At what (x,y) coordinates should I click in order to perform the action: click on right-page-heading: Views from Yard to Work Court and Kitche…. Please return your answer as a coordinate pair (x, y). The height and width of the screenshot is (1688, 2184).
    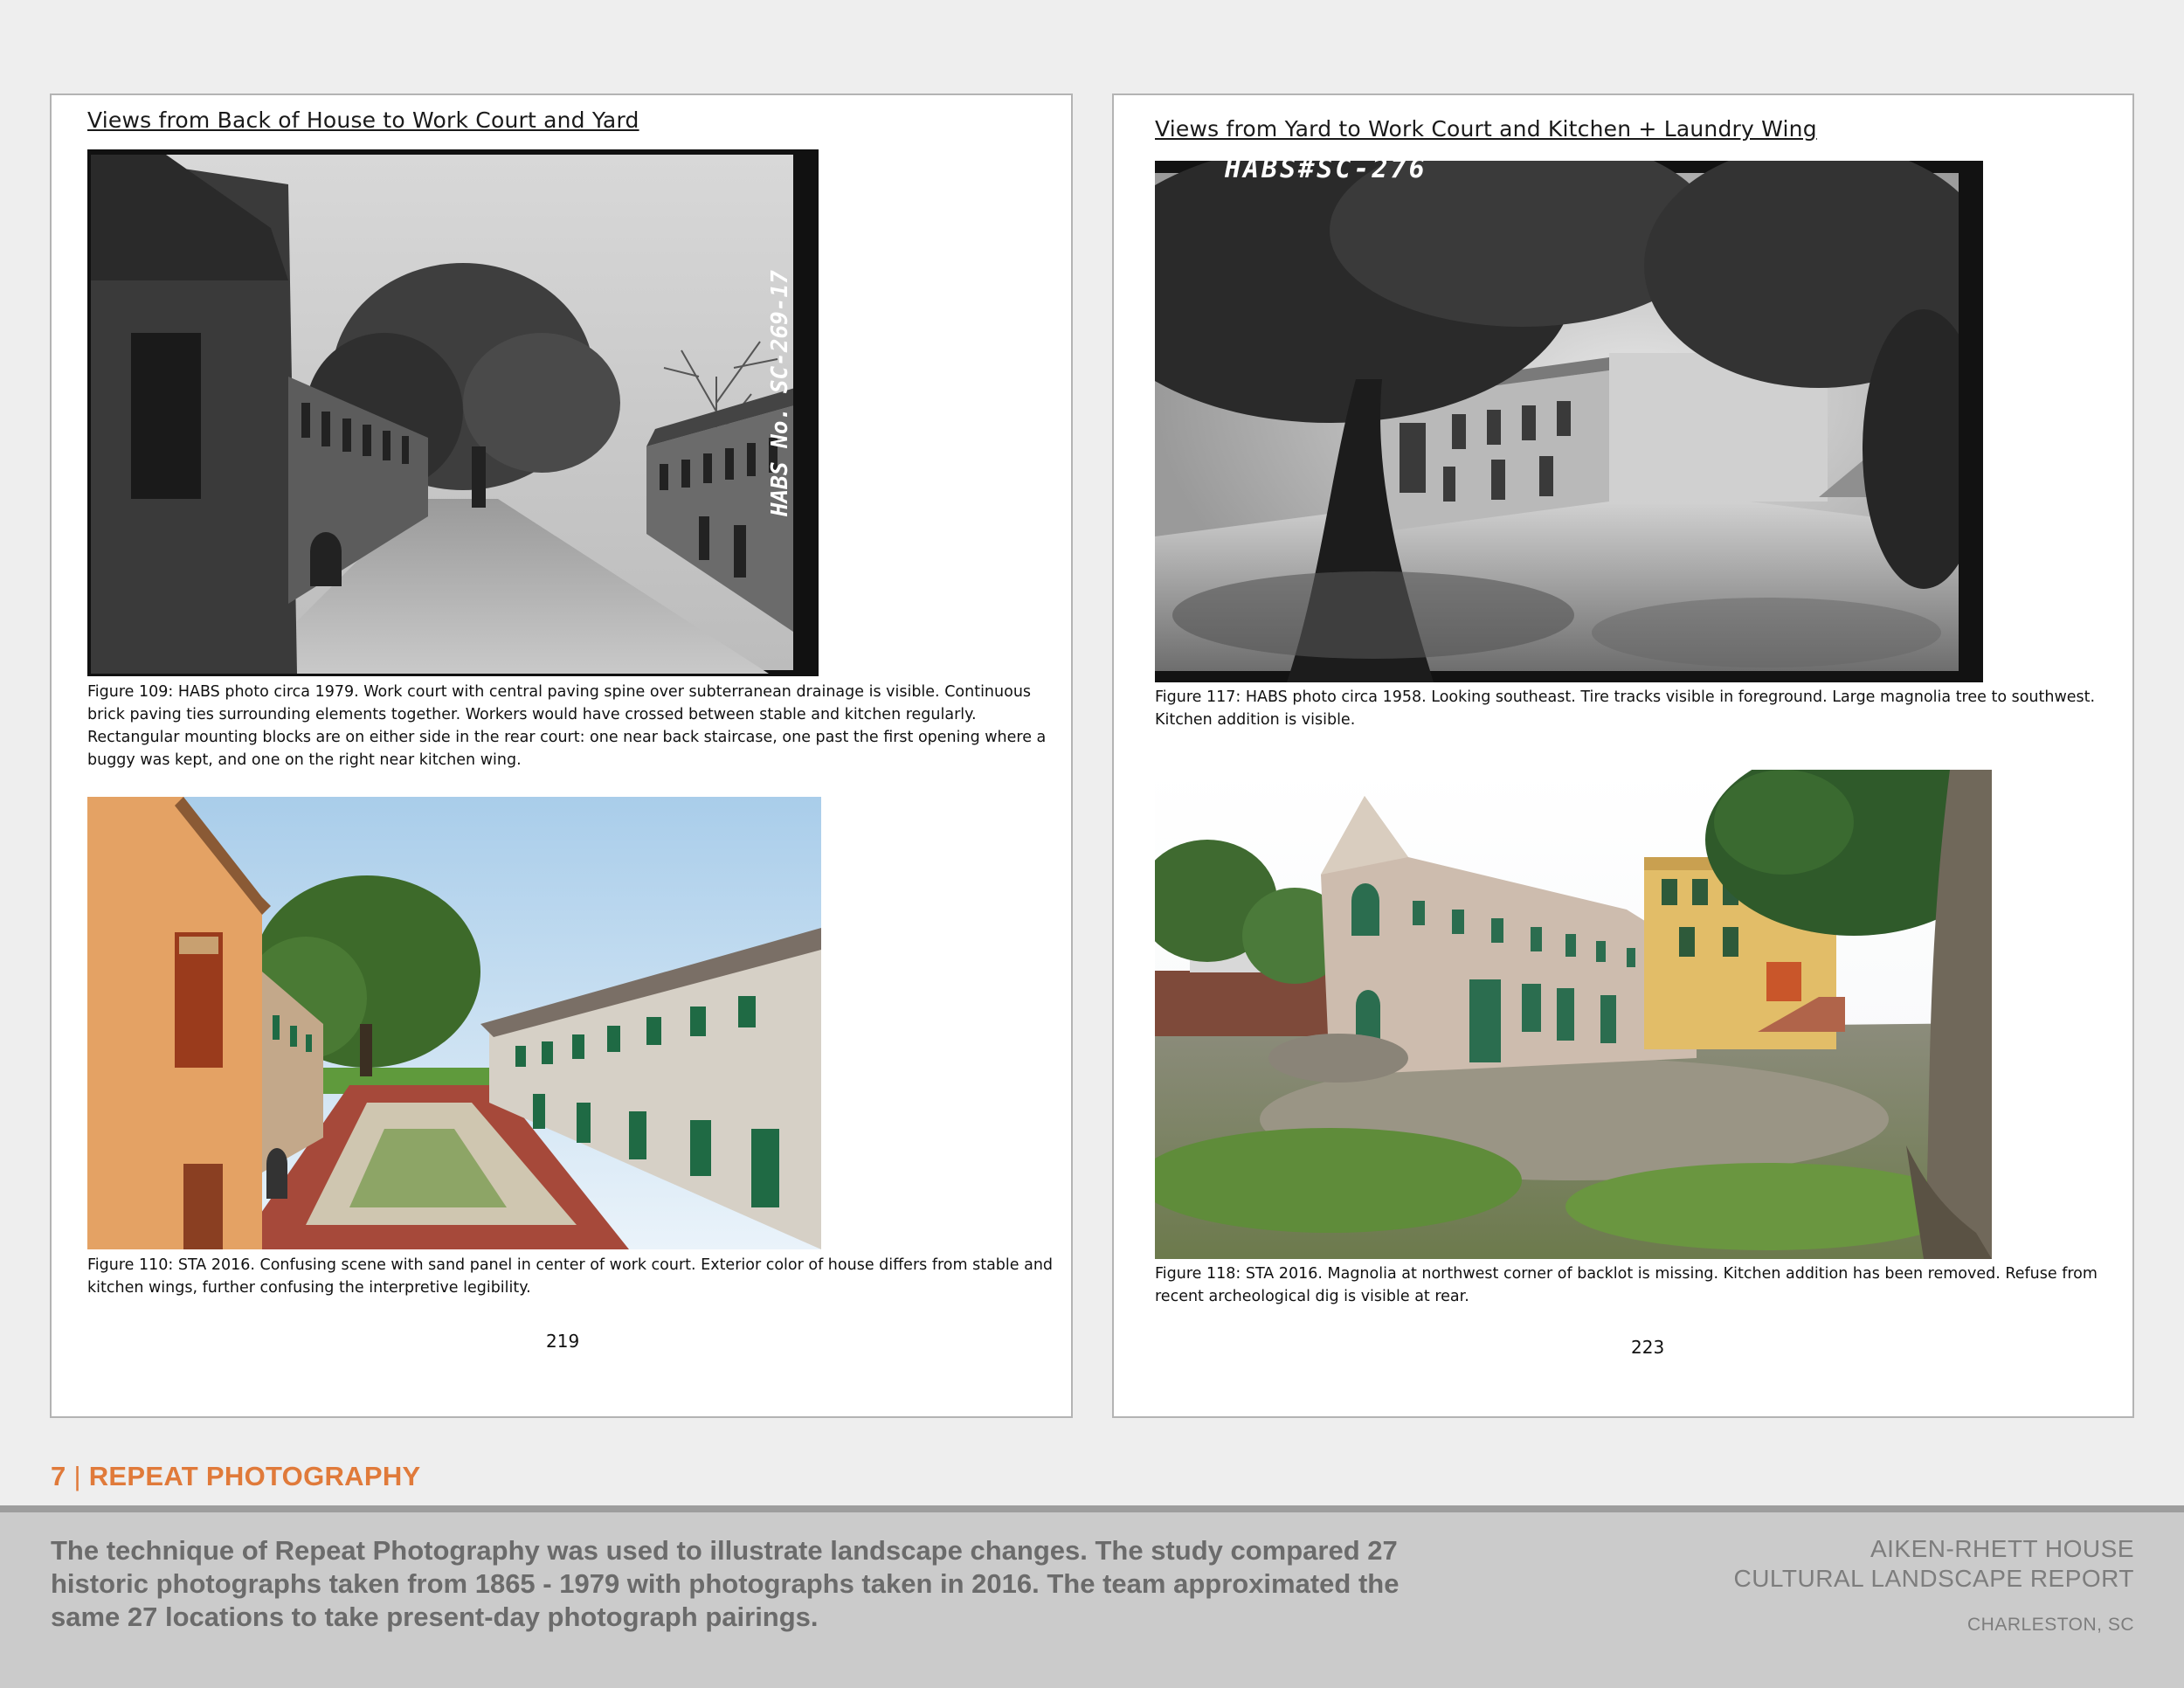
    Looking at the image, I should click on (1486, 129).